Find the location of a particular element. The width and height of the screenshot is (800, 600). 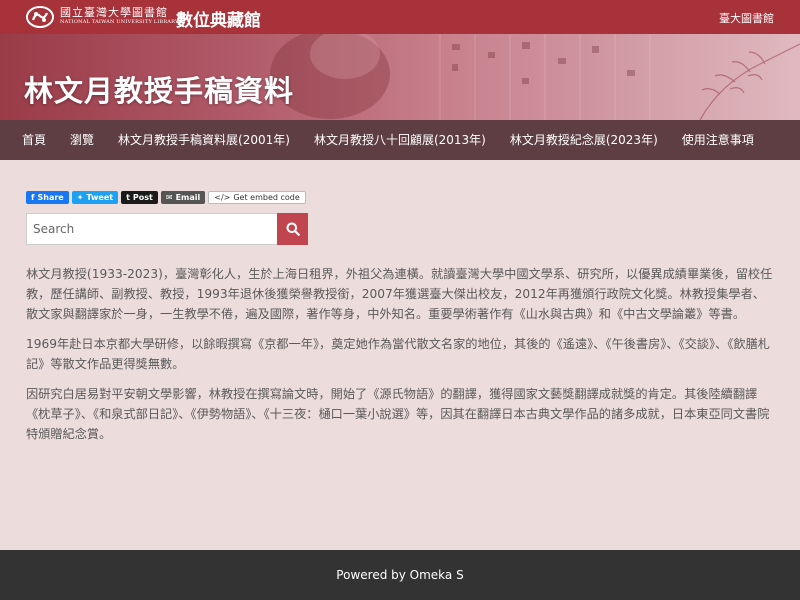

powered-by-text: Powered by Omeka S is located at coordinates (400, 575).